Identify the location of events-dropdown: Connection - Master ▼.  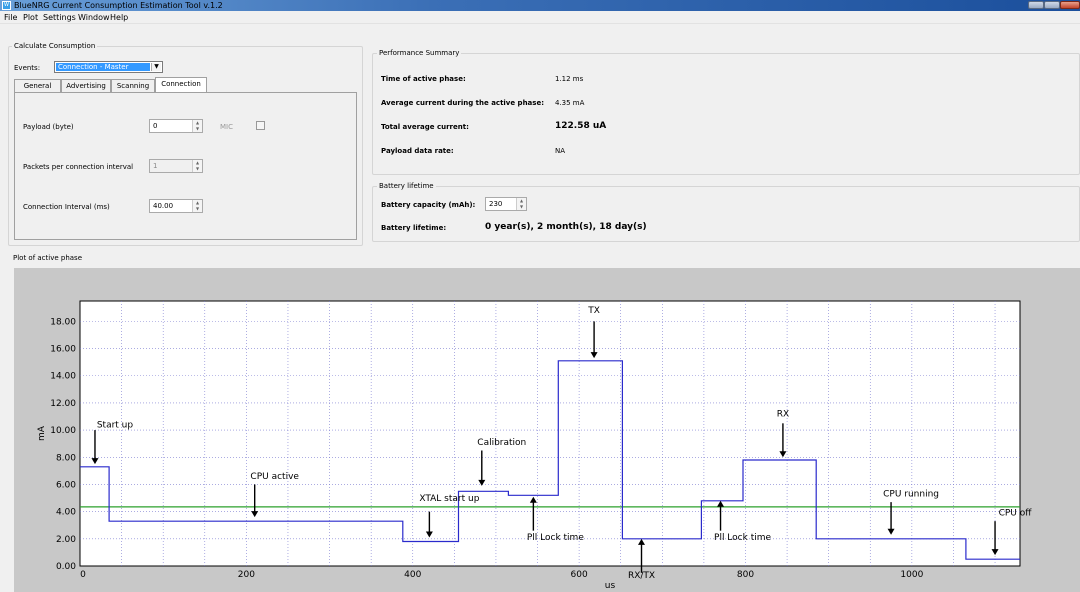
(108, 67).